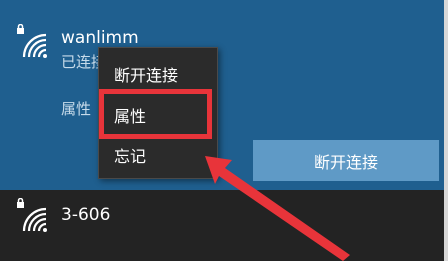 The height and width of the screenshot is (261, 448). Describe the element at coordinates (86, 215) in the screenshot. I see `network-name: 3-606` at that location.